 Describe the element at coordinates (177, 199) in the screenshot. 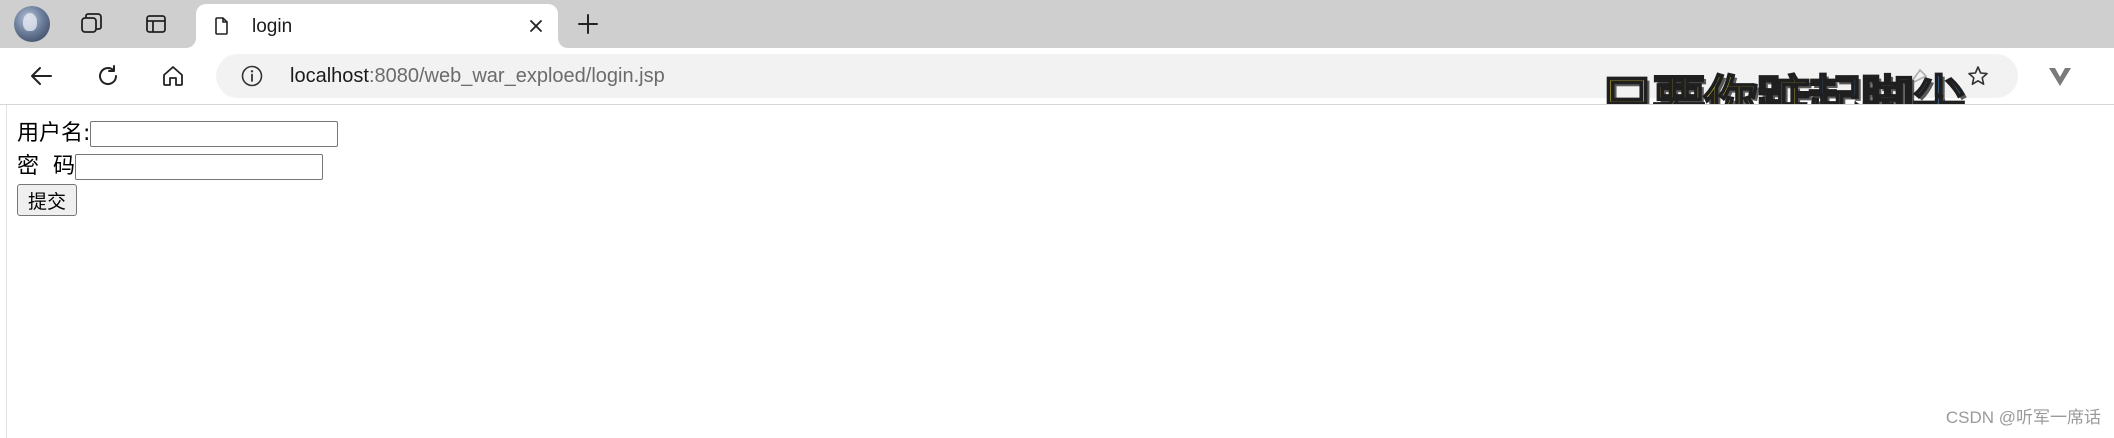

I see `submit-row: 提交` at that location.